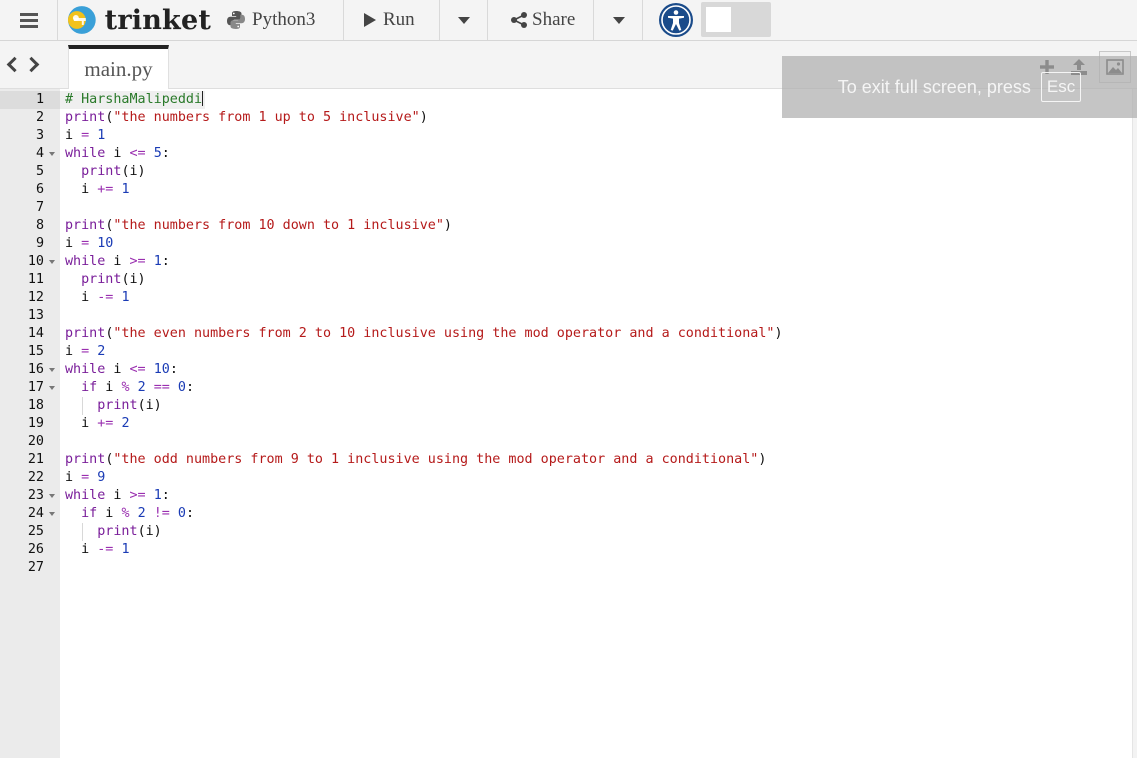 This screenshot has width=1137, height=758. Describe the element at coordinates (118, 67) in the screenshot. I see `tab-main-py: main.py` at that location.